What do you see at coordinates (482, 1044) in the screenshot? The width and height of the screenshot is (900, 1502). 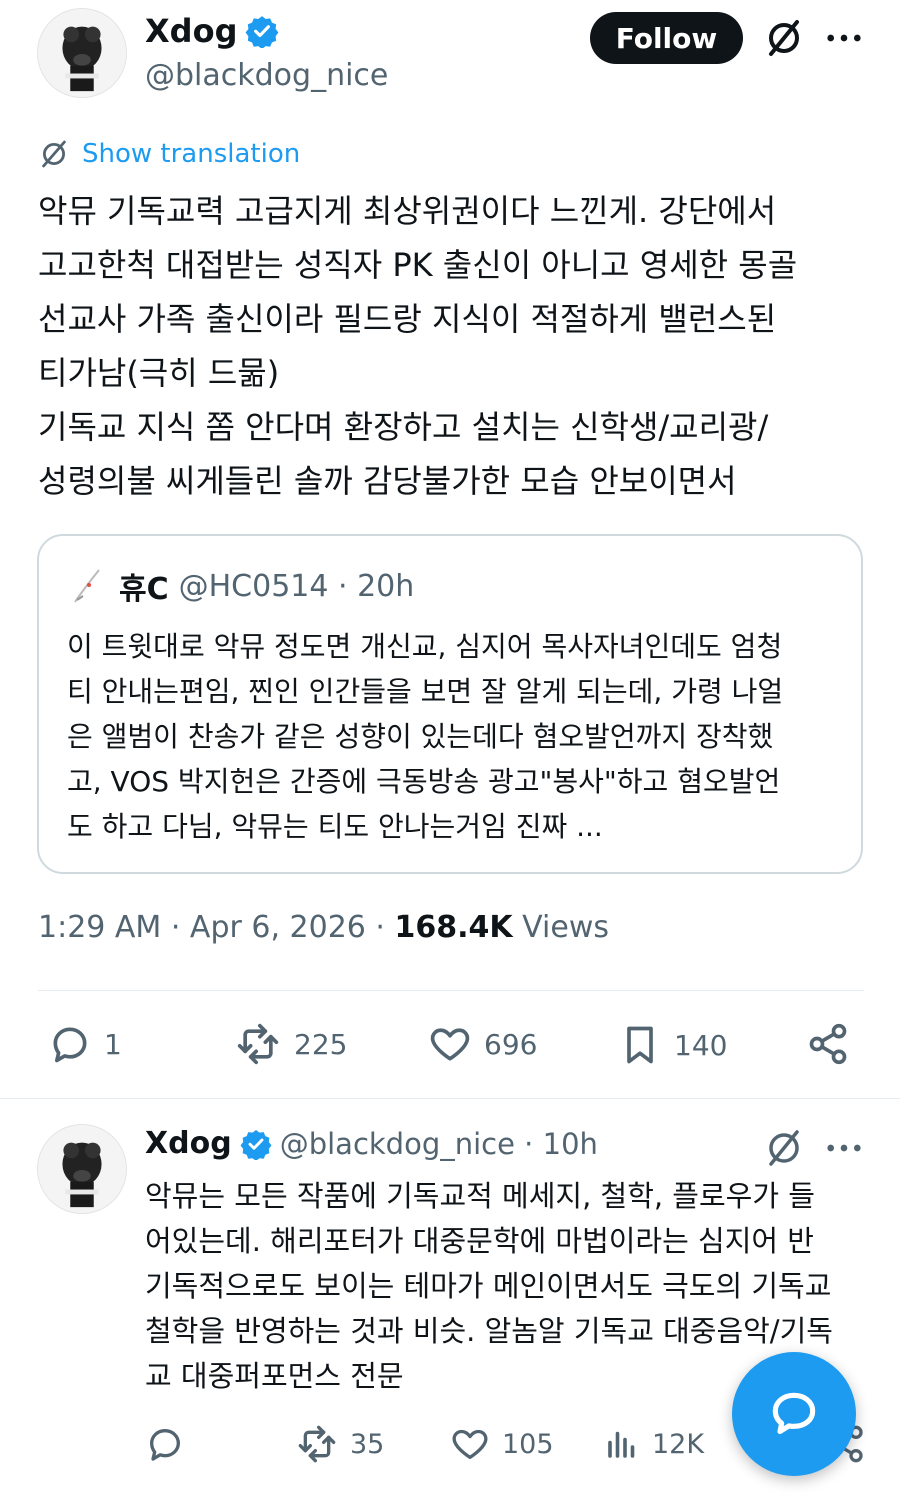 I see `like-button: 696` at bounding box center [482, 1044].